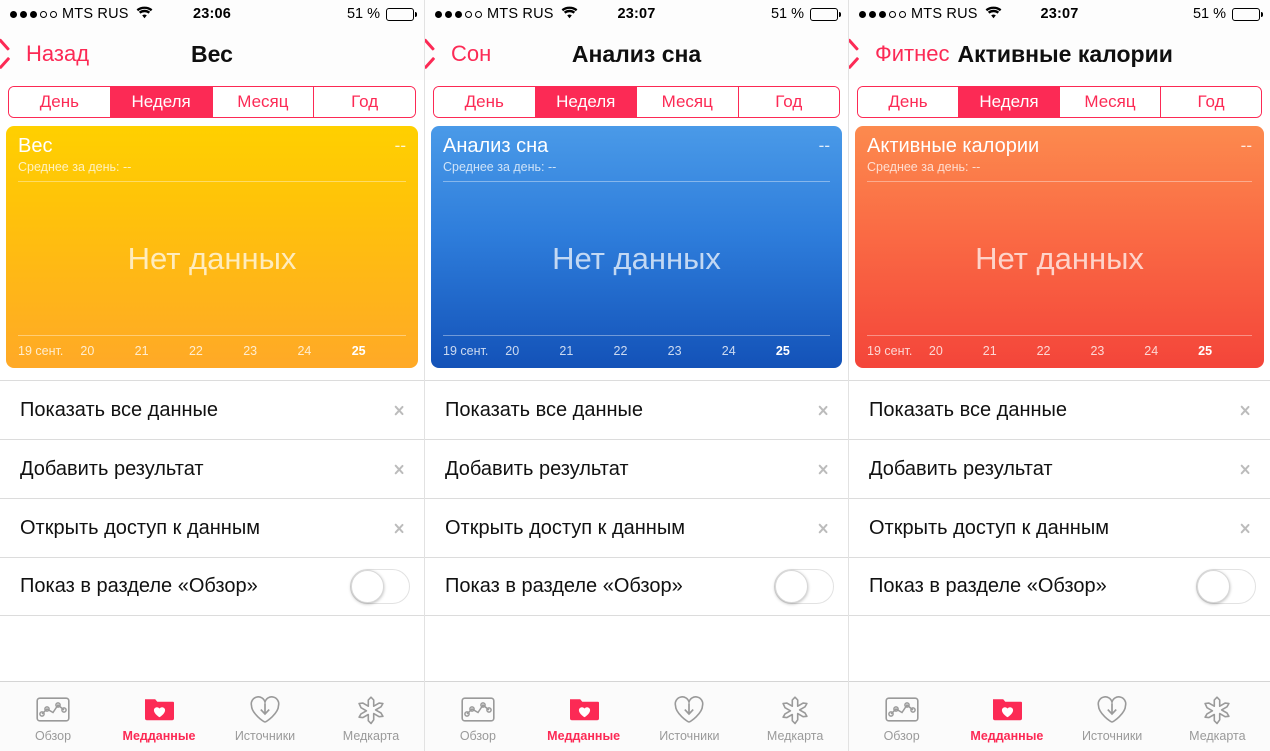  Describe the element at coordinates (1205, 351) in the screenshot. I see `axis-tick: 25` at that location.